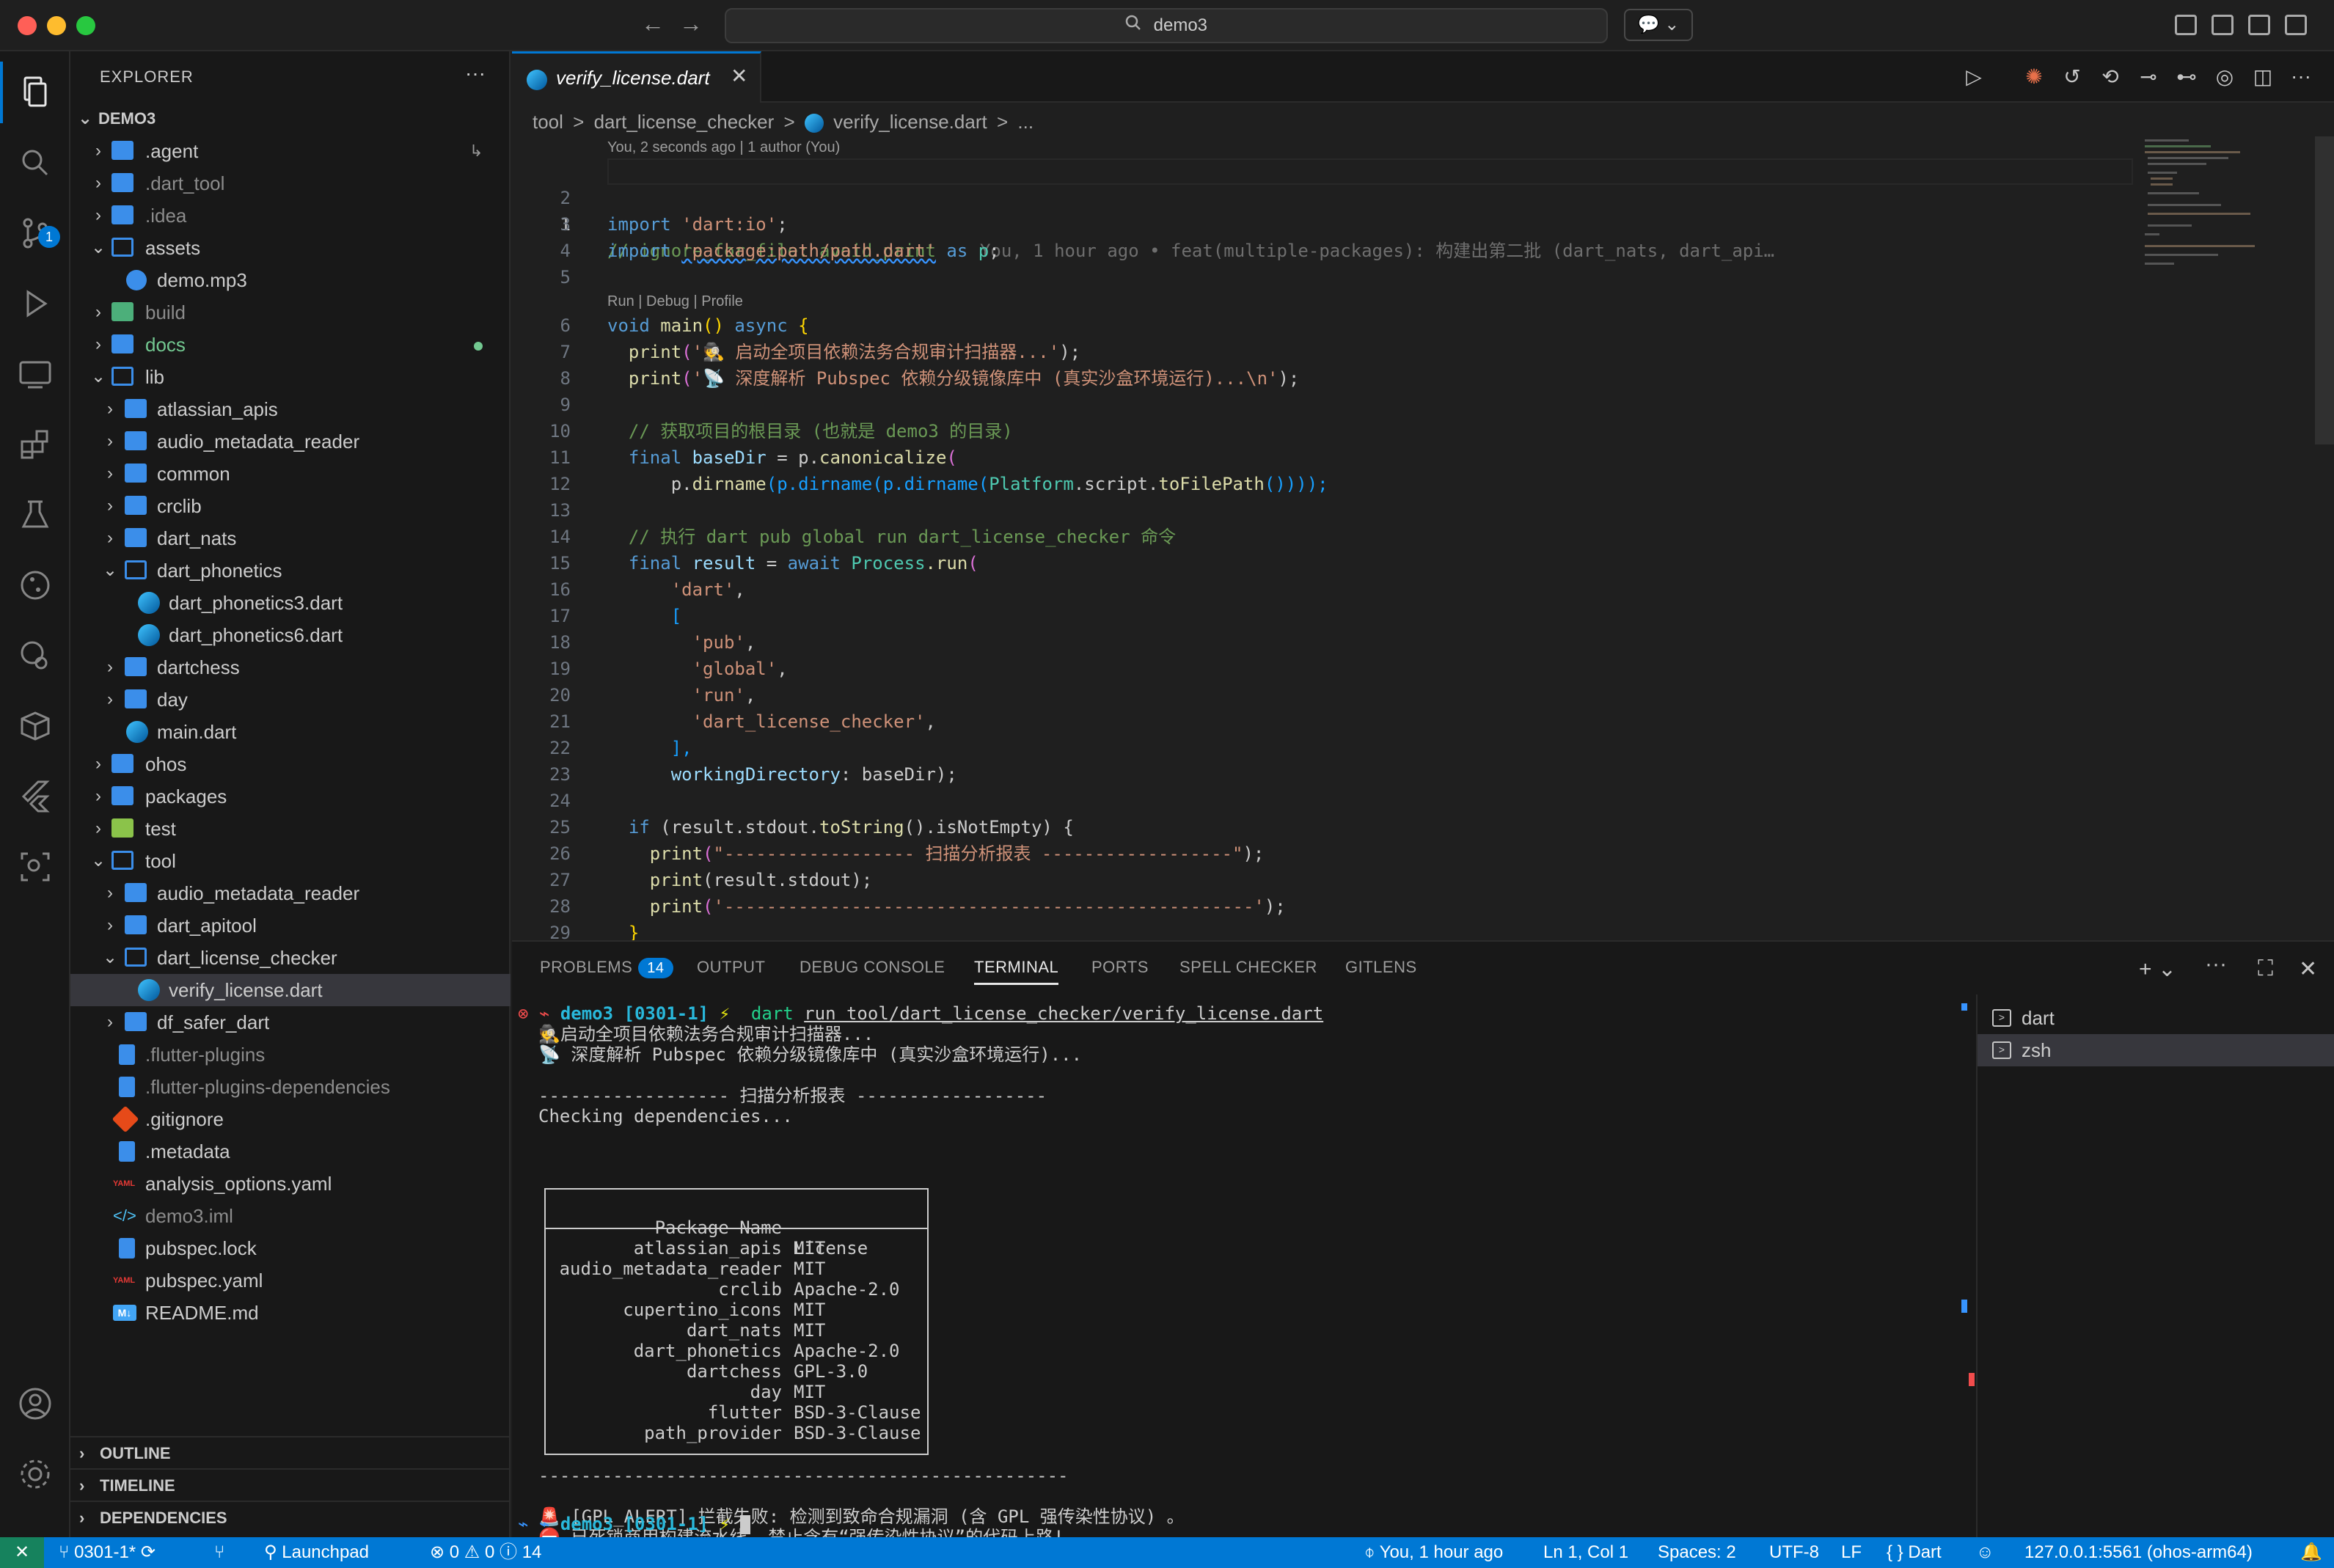 This screenshot has width=2334, height=1568. What do you see at coordinates (1973, 77) in the screenshot?
I see `run-debug-menu-icon: ▷` at bounding box center [1973, 77].